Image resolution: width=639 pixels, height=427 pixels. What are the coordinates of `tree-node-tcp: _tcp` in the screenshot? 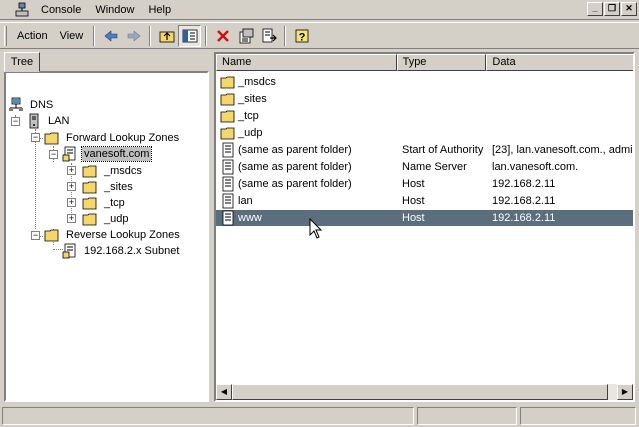 It's located at (104, 203).